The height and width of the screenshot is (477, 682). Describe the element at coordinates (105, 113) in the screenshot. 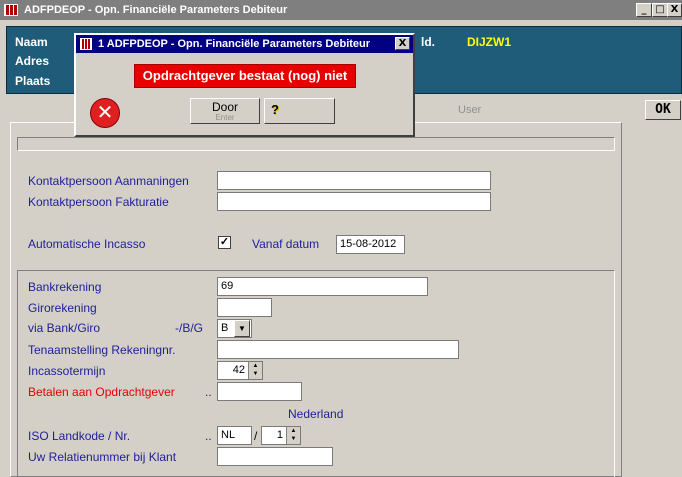

I see `error-icon: ✕` at that location.